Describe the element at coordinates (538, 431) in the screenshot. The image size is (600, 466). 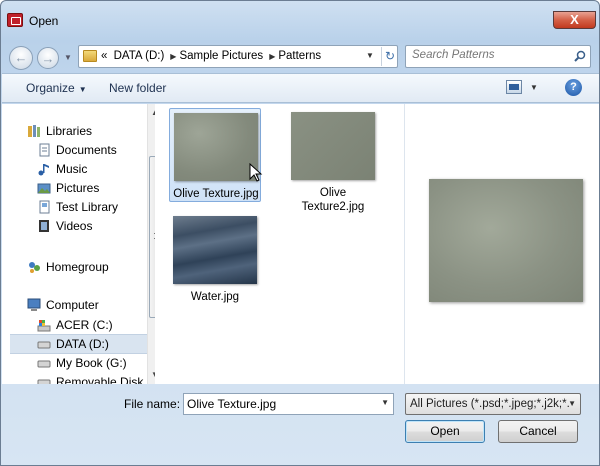
I see `cancel-button: Cancel` at that location.